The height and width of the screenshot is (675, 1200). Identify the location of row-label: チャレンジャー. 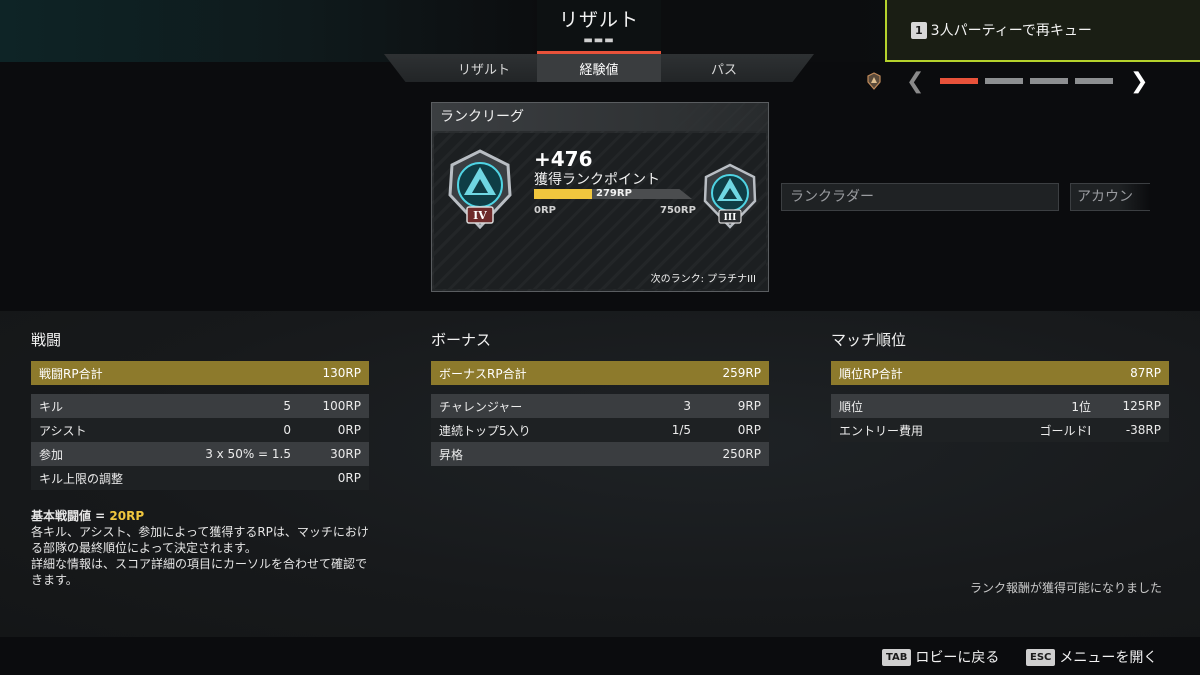
(481, 406).